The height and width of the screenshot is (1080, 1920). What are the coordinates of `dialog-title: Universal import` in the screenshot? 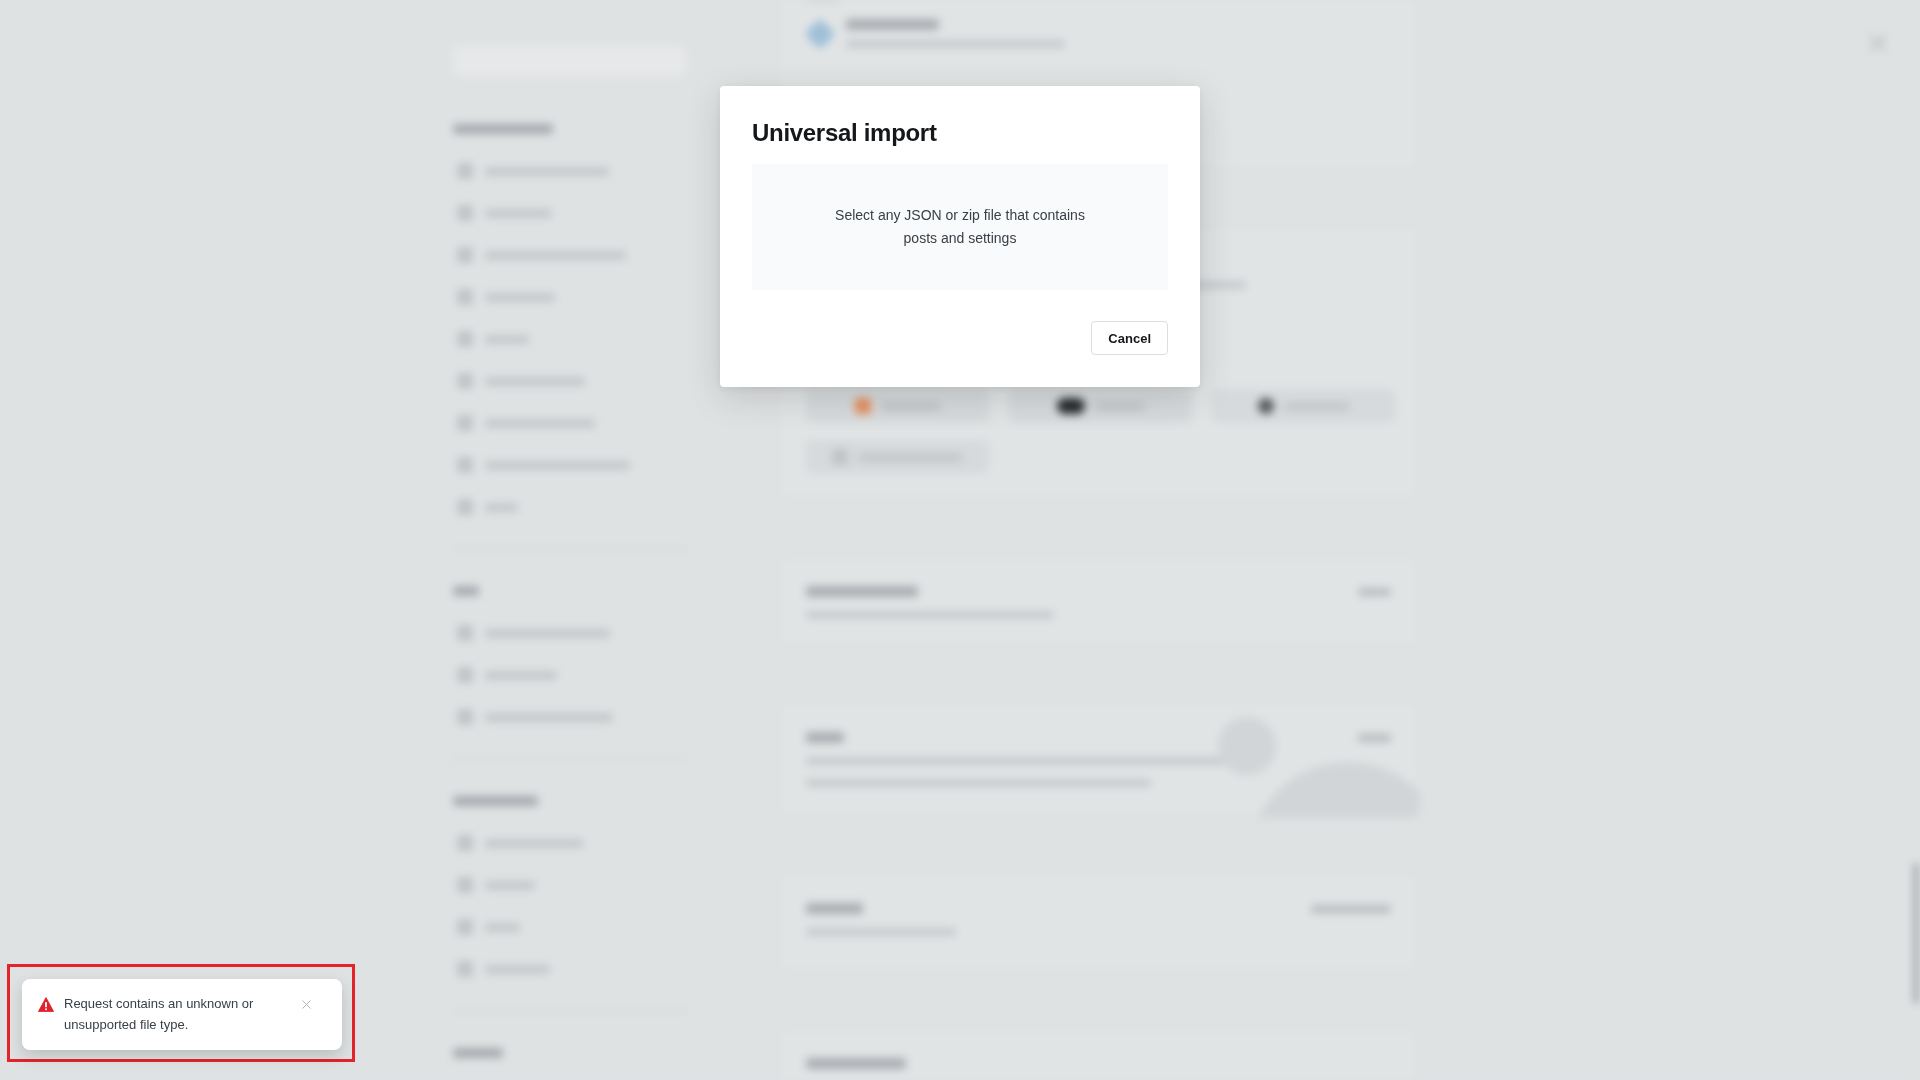 It's located at (845, 133).